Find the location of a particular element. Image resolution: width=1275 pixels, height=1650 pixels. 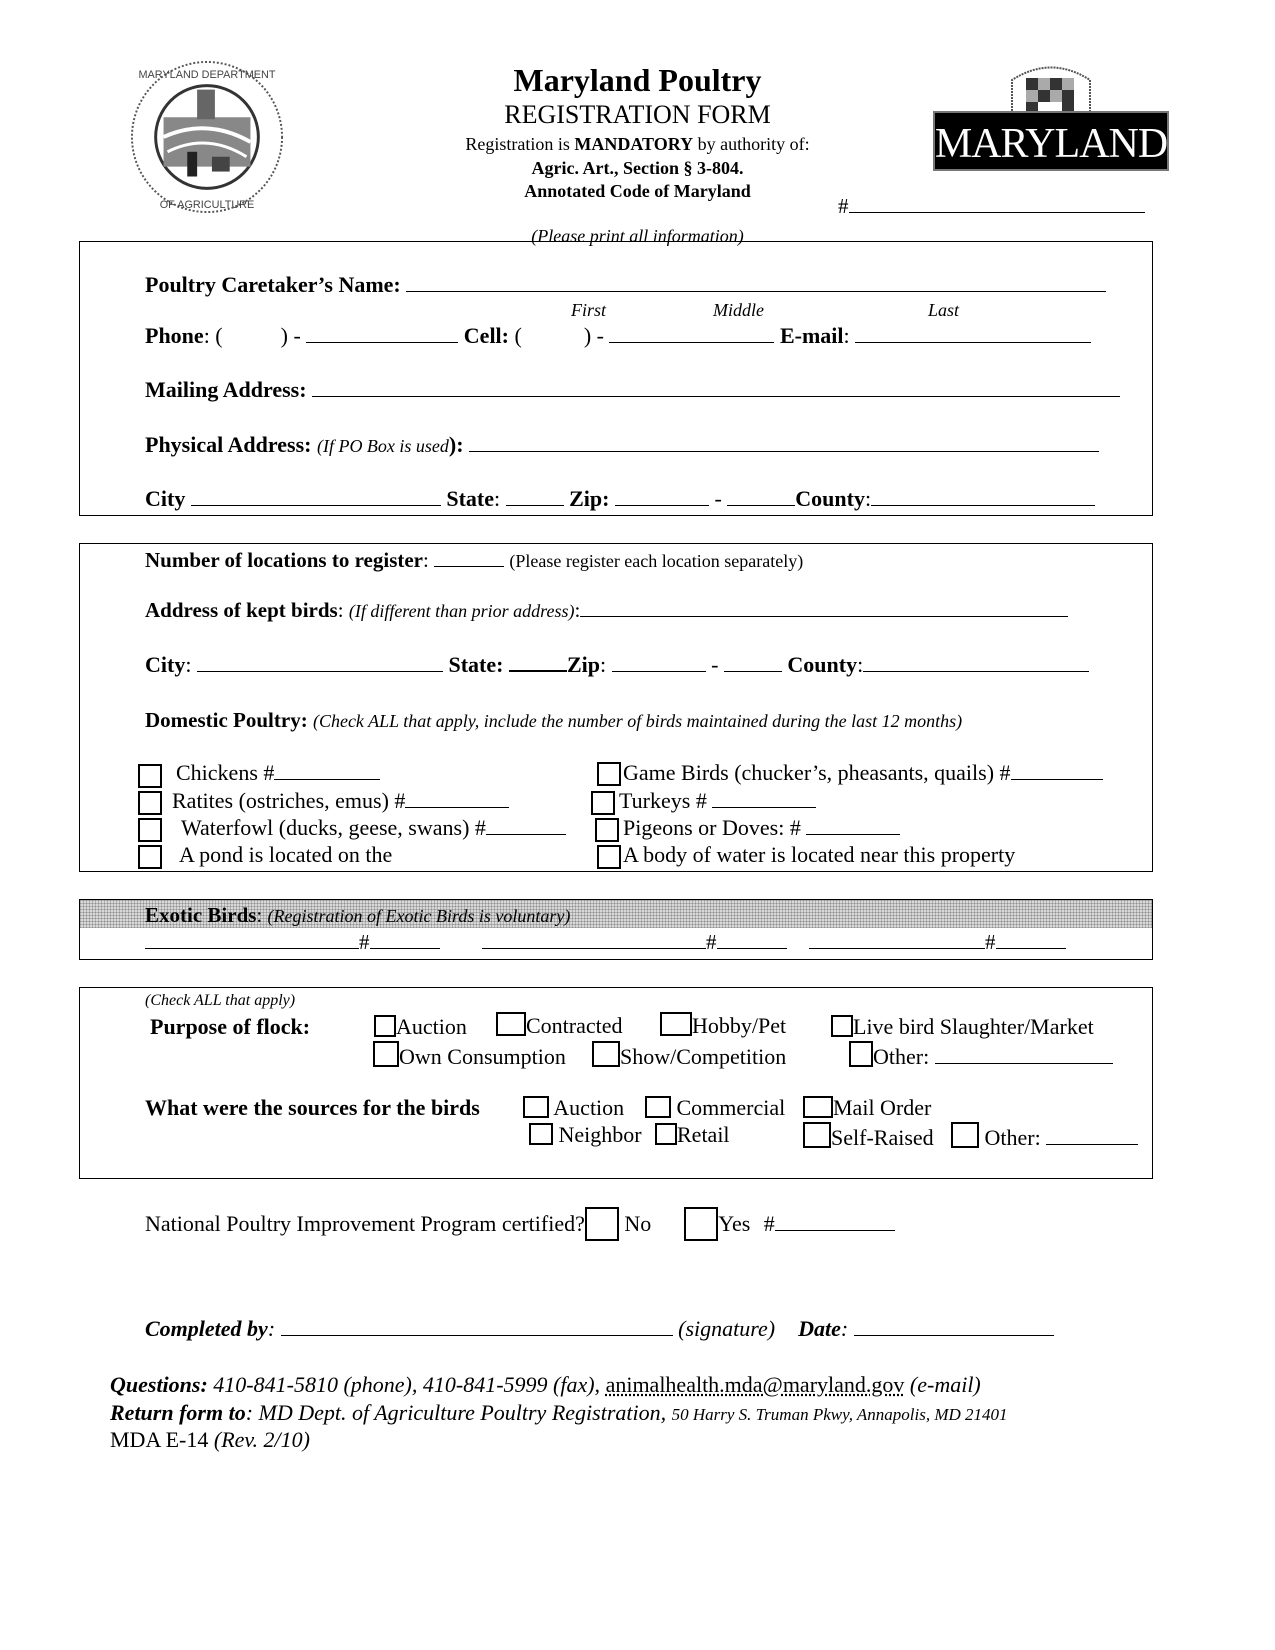

purpose-other-label: Other: is located at coordinates (901, 1056).